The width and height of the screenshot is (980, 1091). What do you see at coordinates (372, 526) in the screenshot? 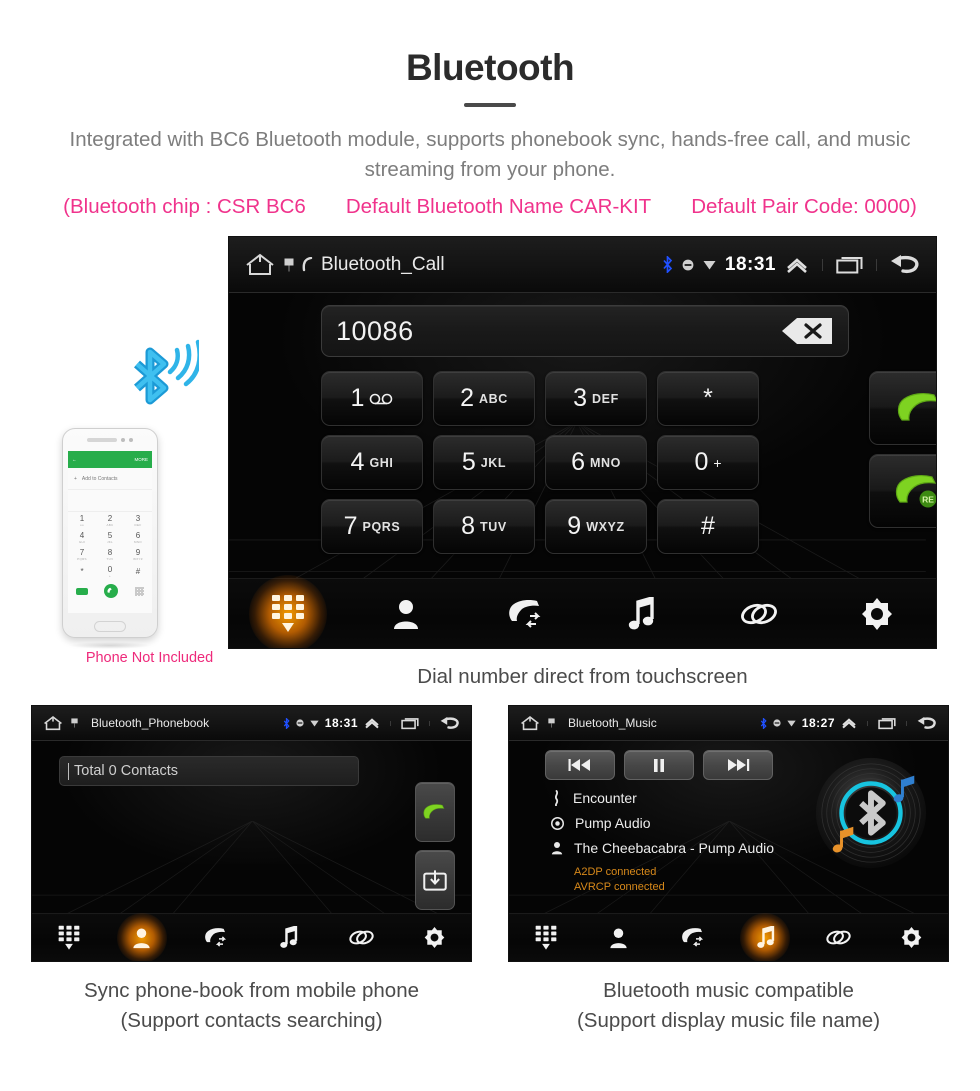
I see `key-7: 7 PQRS` at bounding box center [372, 526].